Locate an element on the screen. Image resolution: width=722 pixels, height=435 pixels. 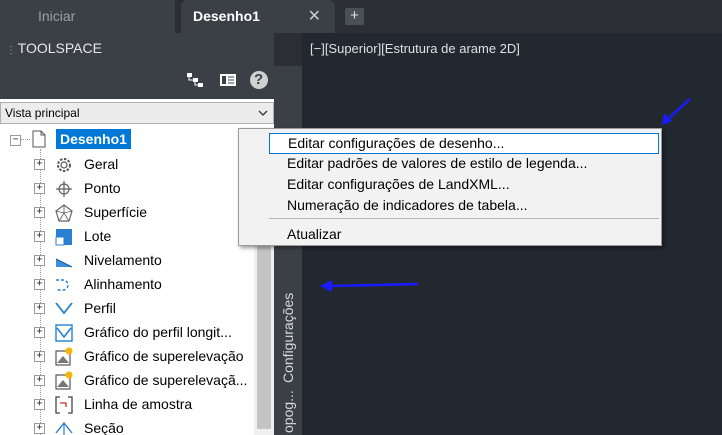
help-icon: ? is located at coordinates (259, 82).